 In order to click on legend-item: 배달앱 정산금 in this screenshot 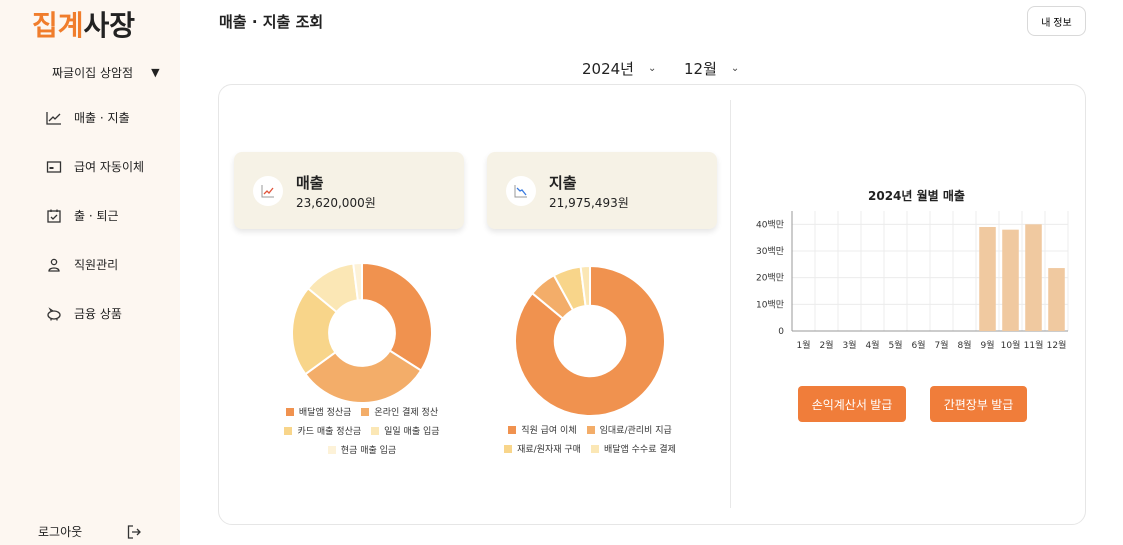, I will do `click(318, 411)`.